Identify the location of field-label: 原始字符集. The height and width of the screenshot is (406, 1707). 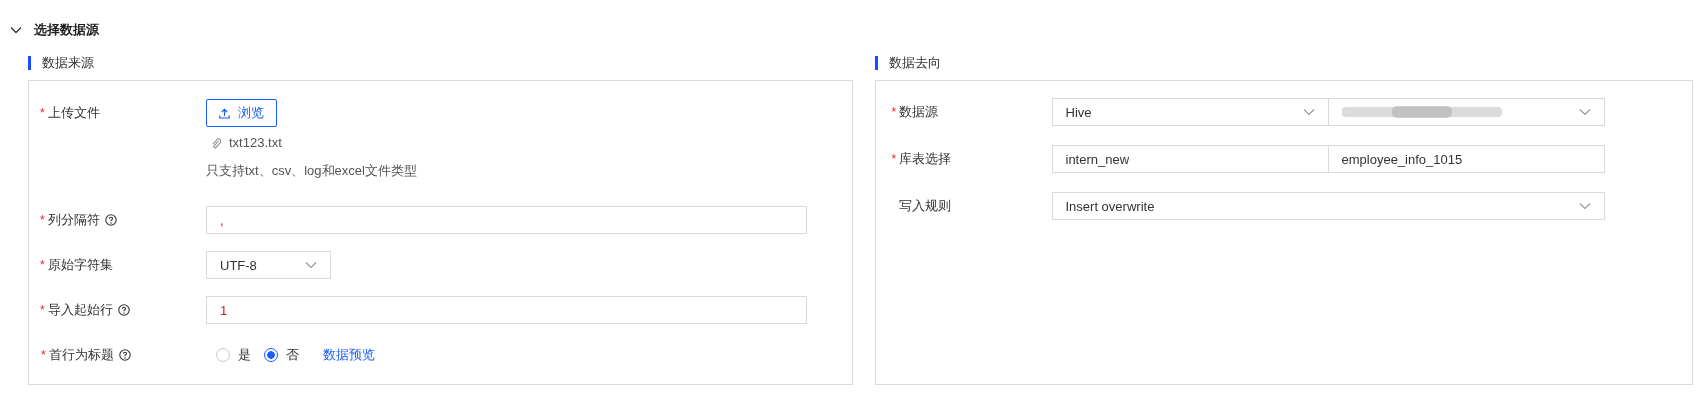
(80, 265).